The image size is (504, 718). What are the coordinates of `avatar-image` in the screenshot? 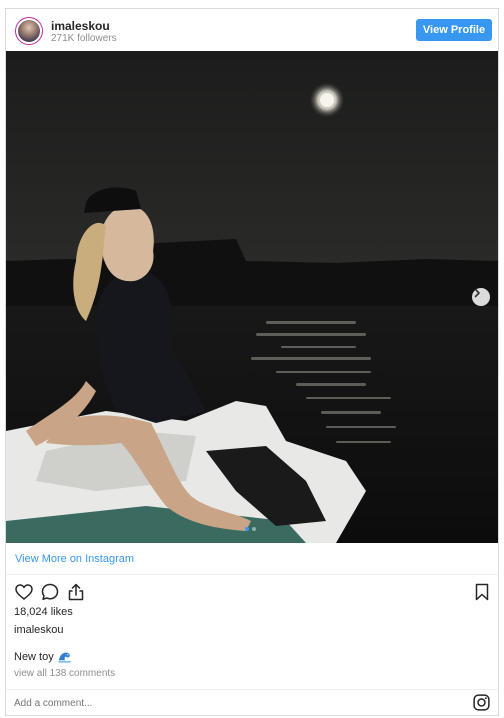 It's located at (29, 31).